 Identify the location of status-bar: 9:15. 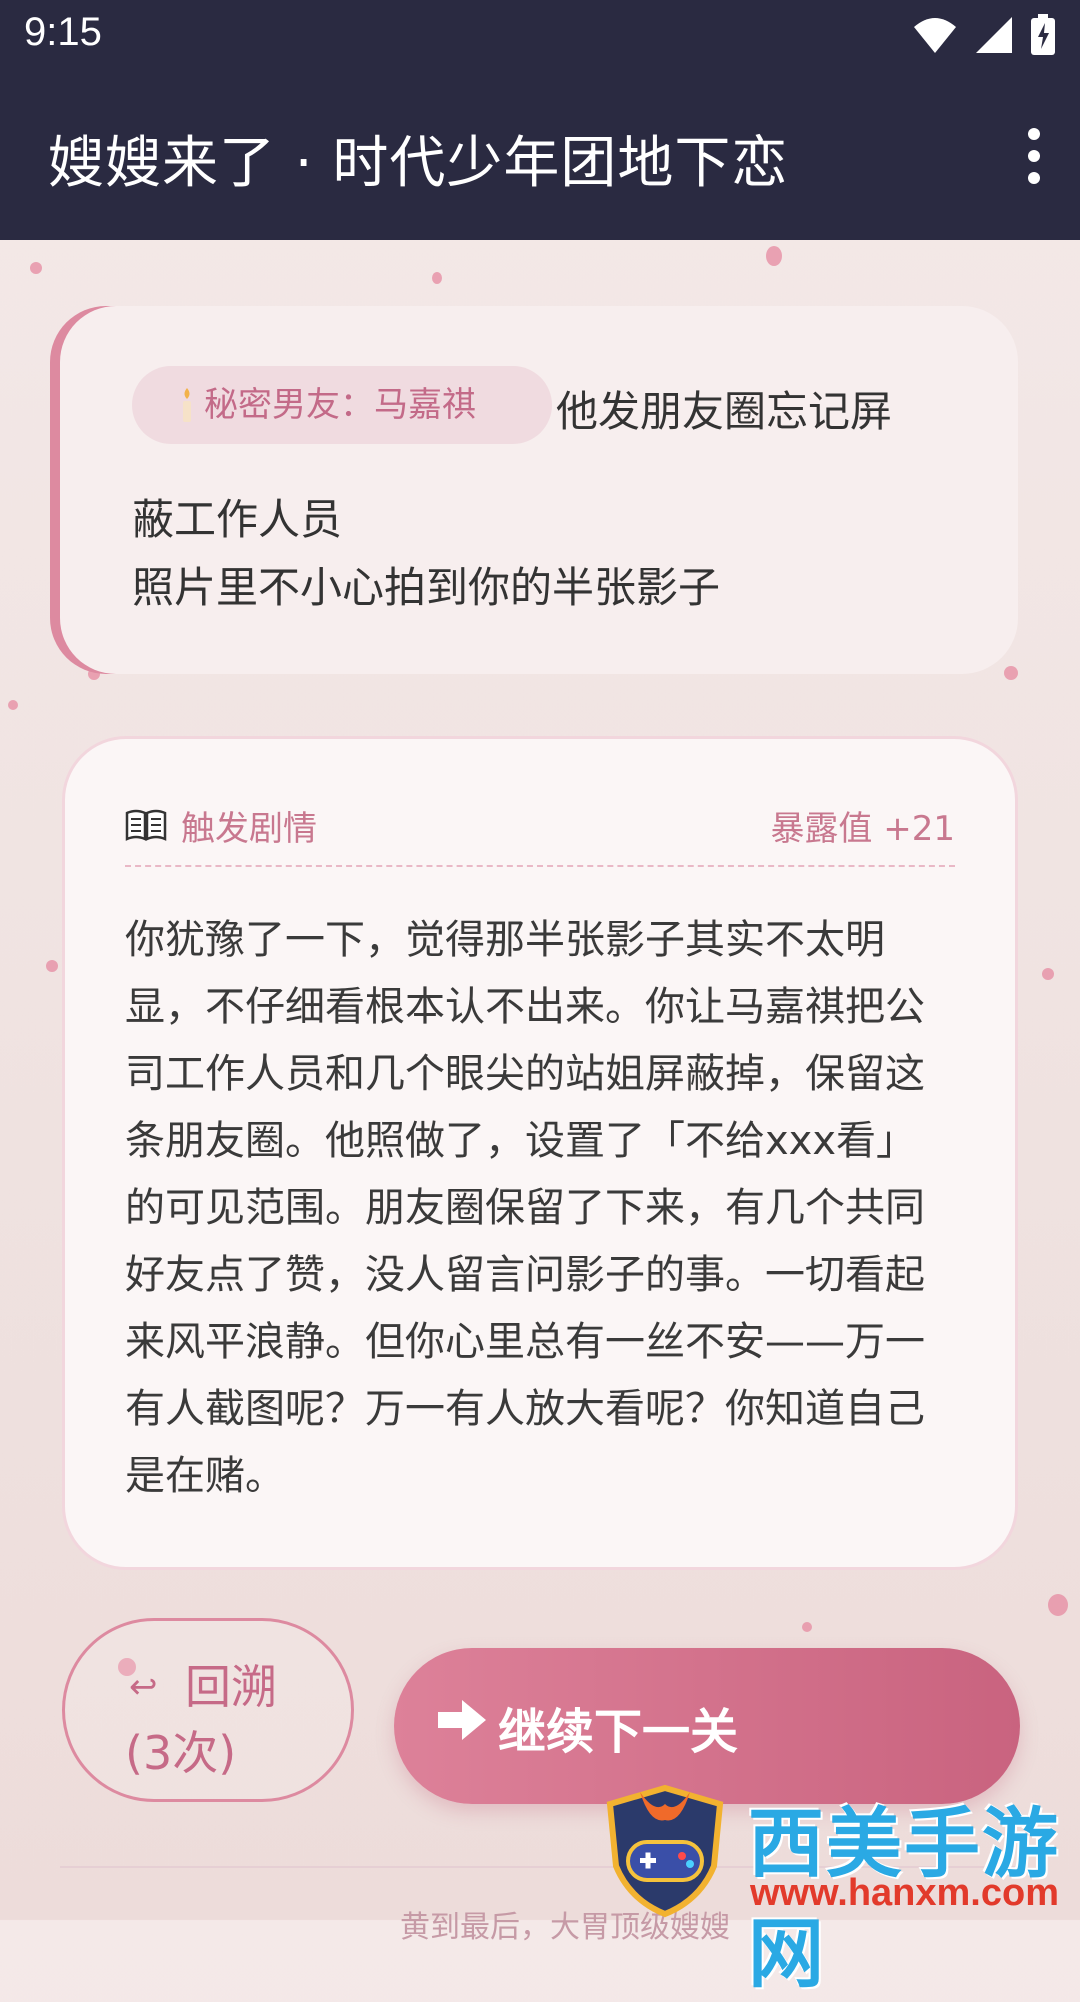
(540, 36).